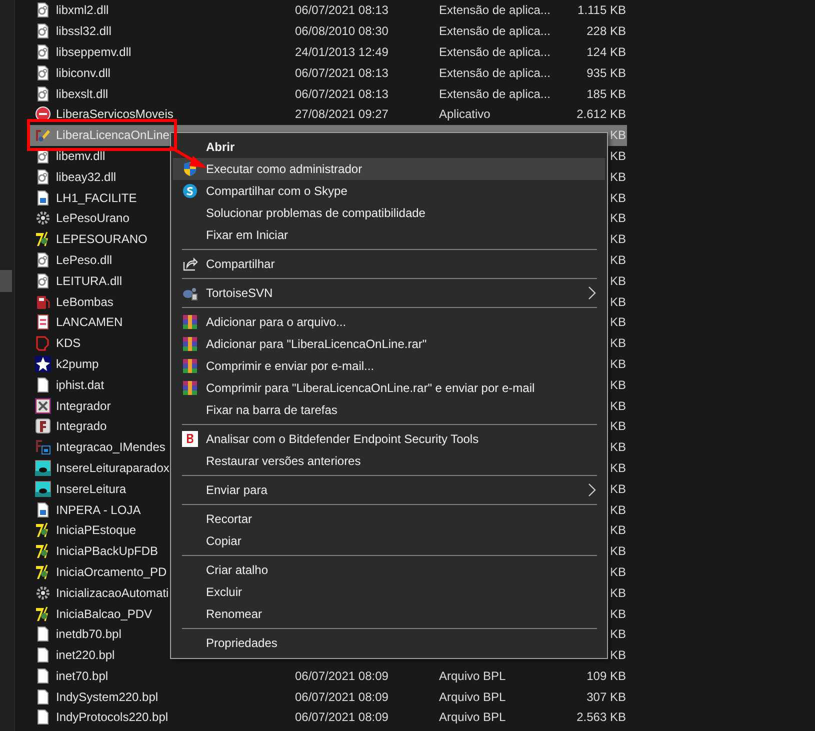 This screenshot has width=815, height=731. Describe the element at coordinates (606, 73) in the screenshot. I see `file-size: 935 KB` at that location.